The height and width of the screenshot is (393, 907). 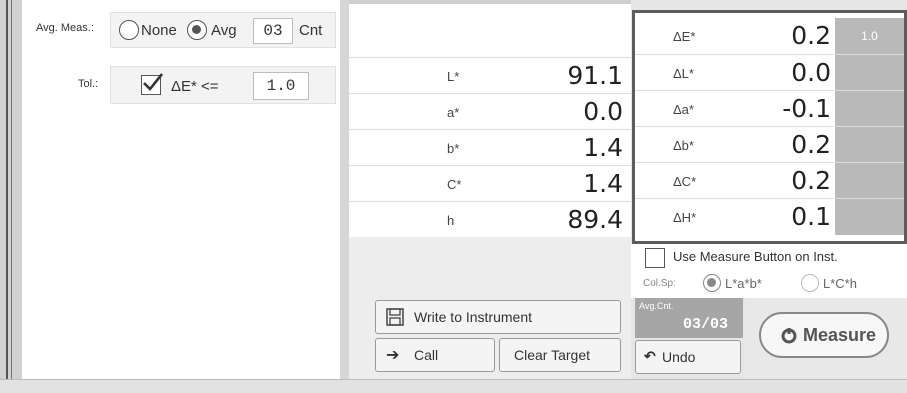 I want to click on difference-value: -0.1, so click(x=806, y=108).